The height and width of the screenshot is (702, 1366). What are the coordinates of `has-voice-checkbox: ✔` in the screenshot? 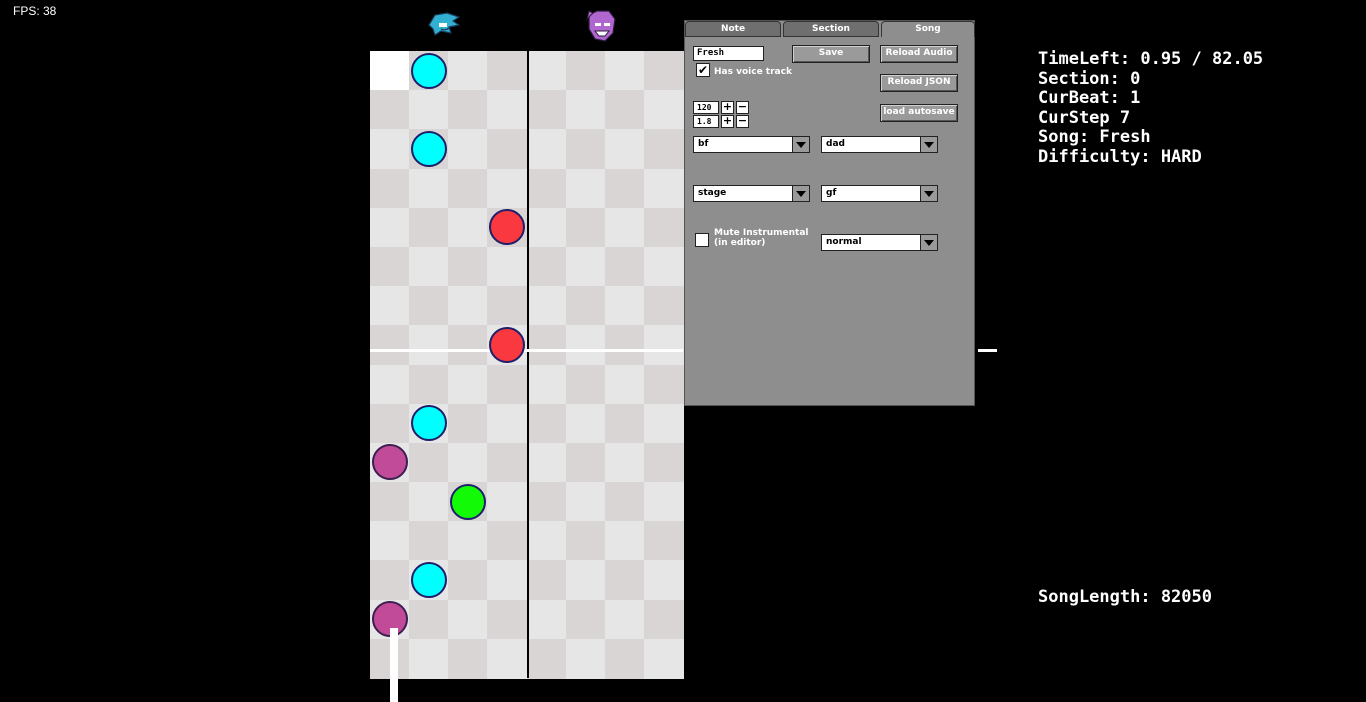 It's located at (703, 70).